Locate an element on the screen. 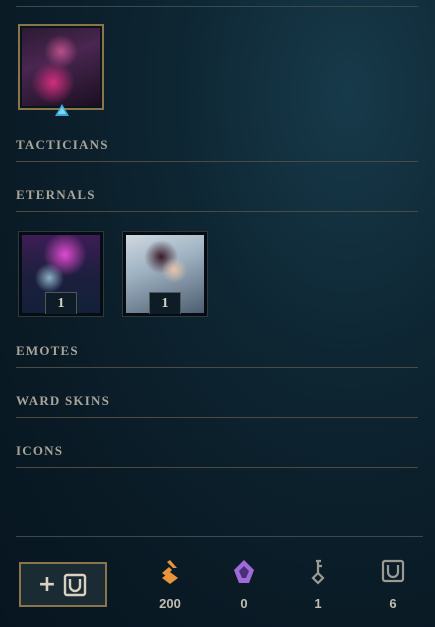 This screenshot has height=627, width=435. eternal-tile-2: 1 is located at coordinates (165, 274).